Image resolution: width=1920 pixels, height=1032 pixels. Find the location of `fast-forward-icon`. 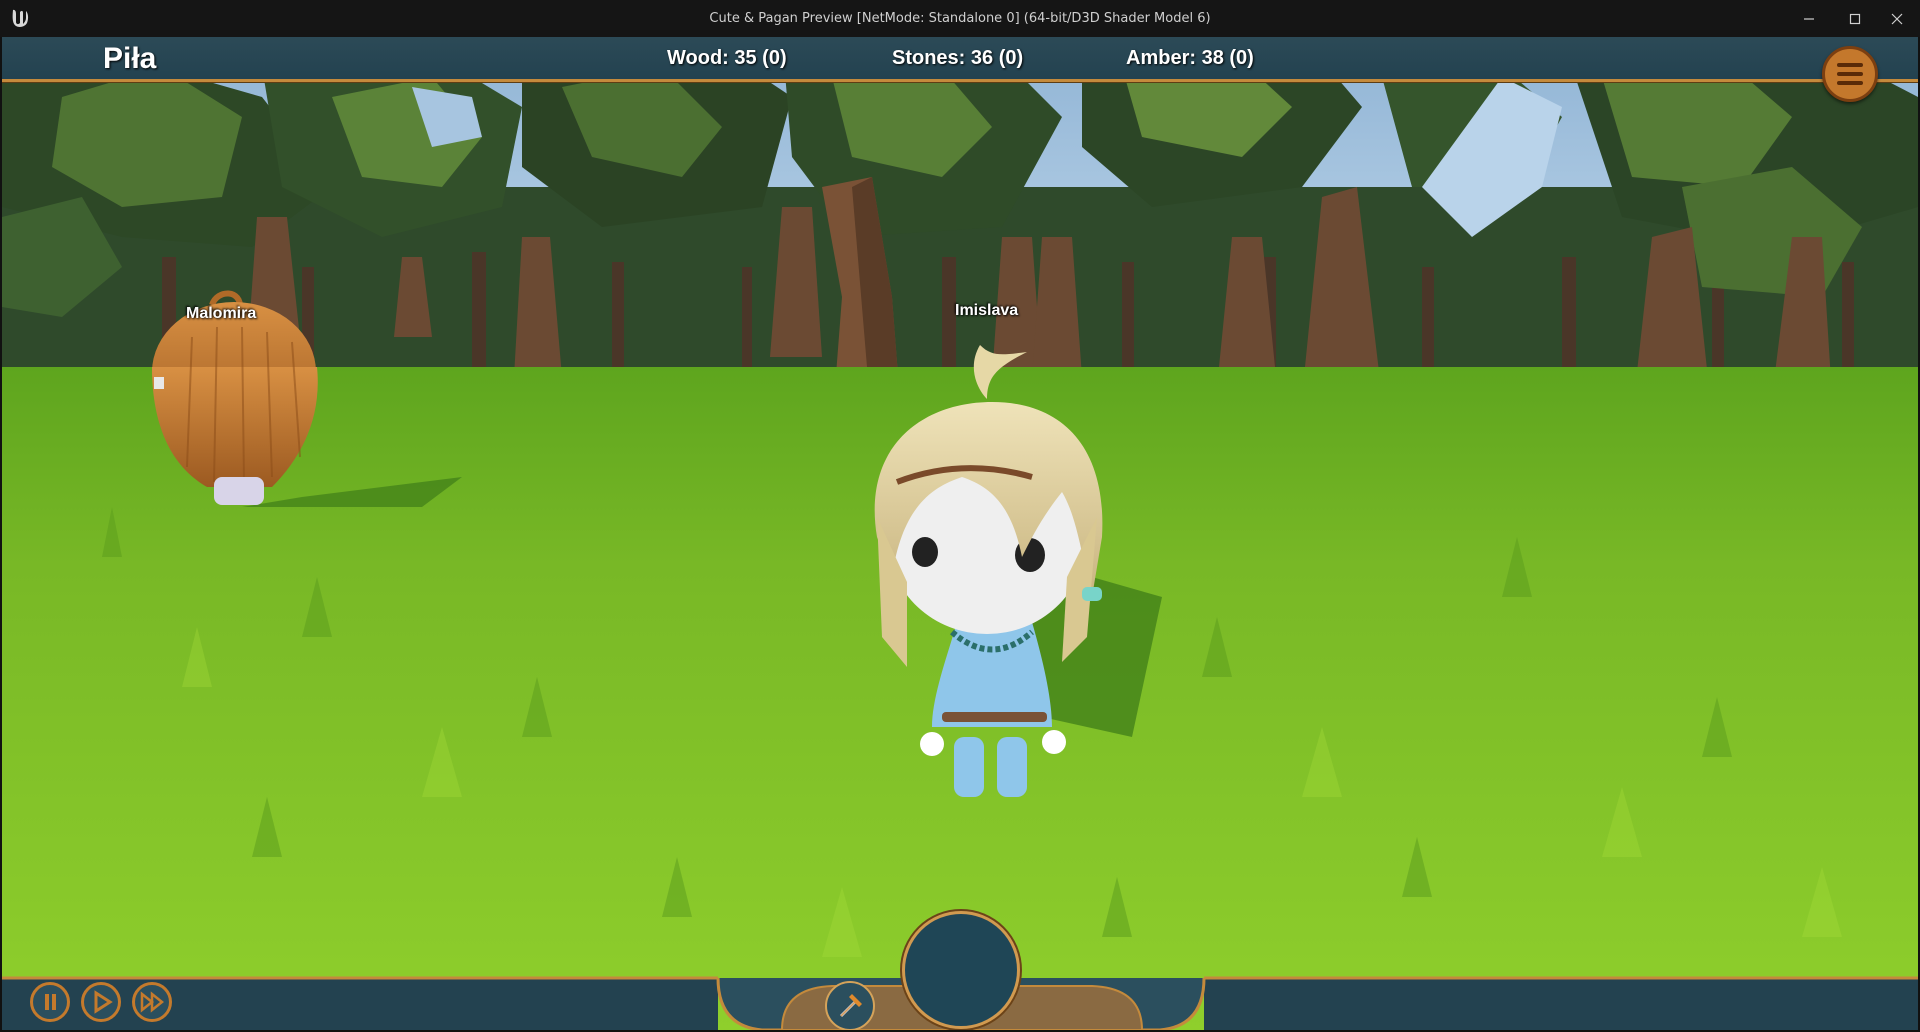

fast-forward-icon is located at coordinates (152, 1002).